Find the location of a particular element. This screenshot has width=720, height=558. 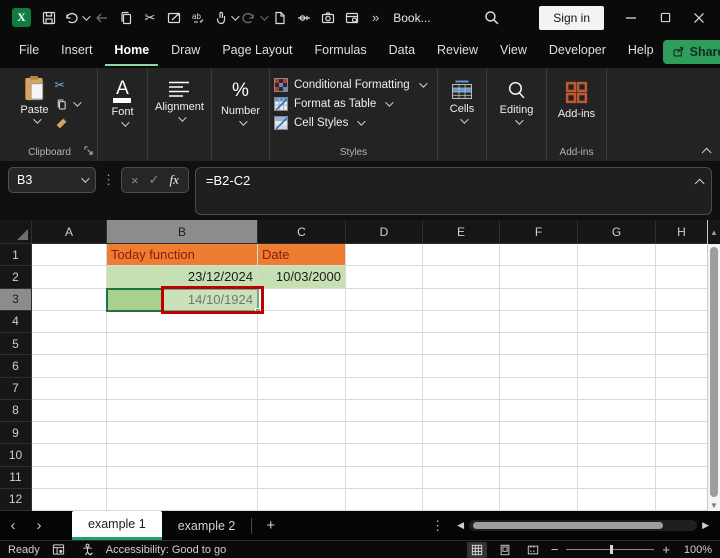

cell-D1 is located at coordinates (384, 255).